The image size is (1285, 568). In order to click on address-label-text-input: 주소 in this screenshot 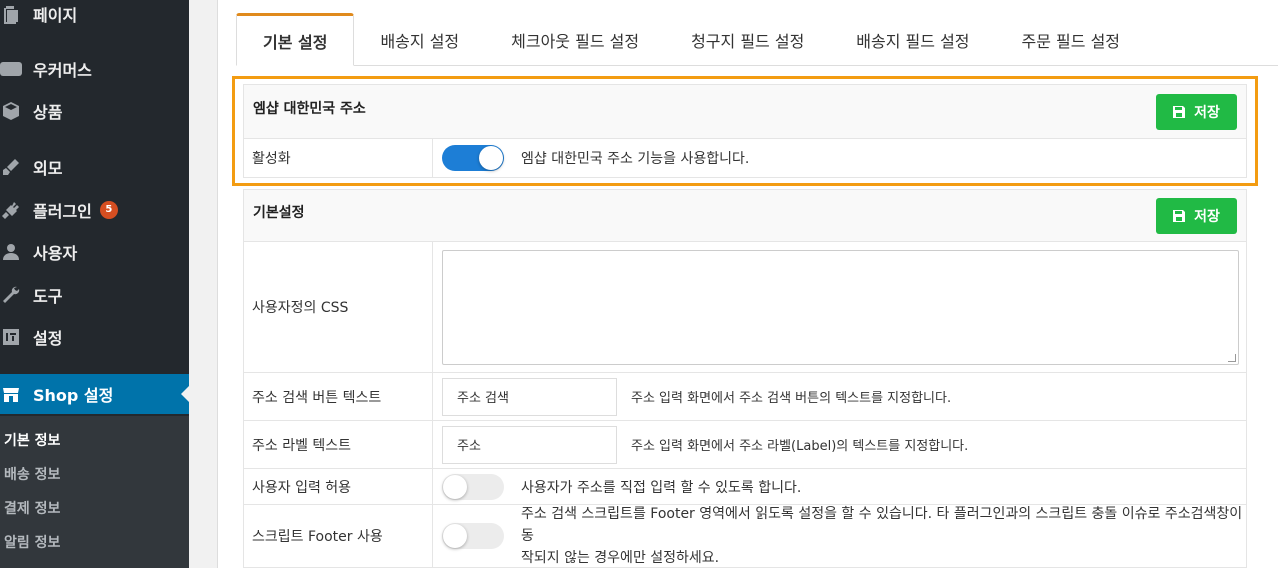, I will do `click(529, 444)`.